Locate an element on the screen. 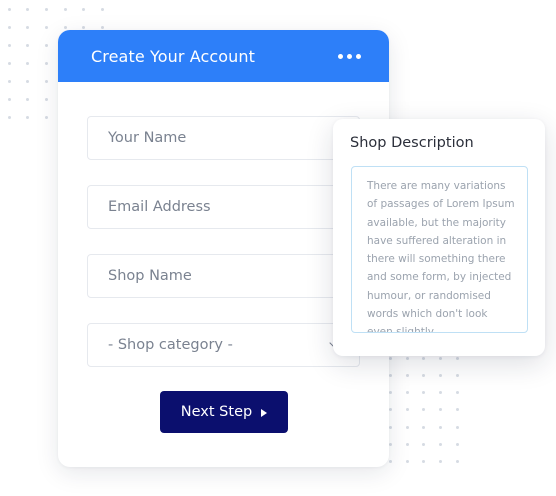 The height and width of the screenshot is (496, 556). next-step-button: Next Step is located at coordinates (224, 412).